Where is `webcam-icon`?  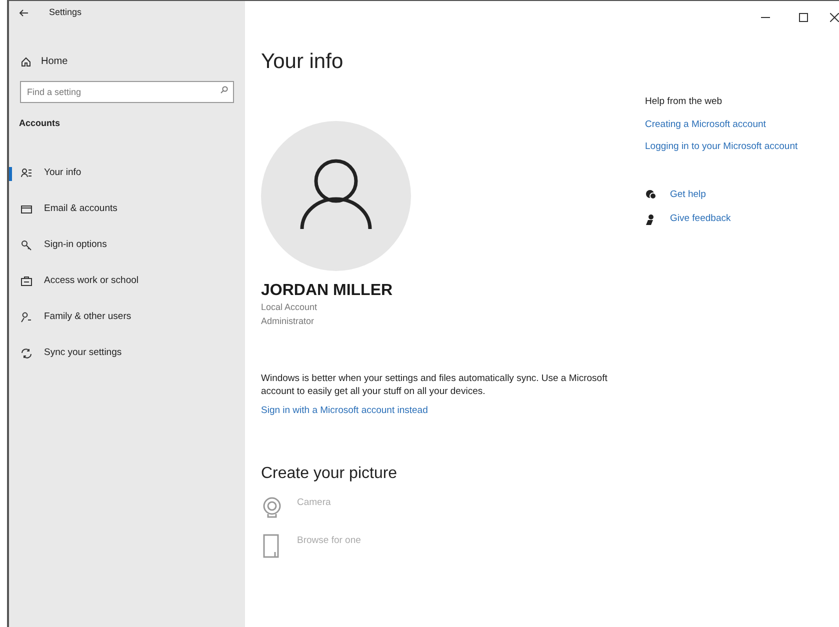 webcam-icon is located at coordinates (272, 508).